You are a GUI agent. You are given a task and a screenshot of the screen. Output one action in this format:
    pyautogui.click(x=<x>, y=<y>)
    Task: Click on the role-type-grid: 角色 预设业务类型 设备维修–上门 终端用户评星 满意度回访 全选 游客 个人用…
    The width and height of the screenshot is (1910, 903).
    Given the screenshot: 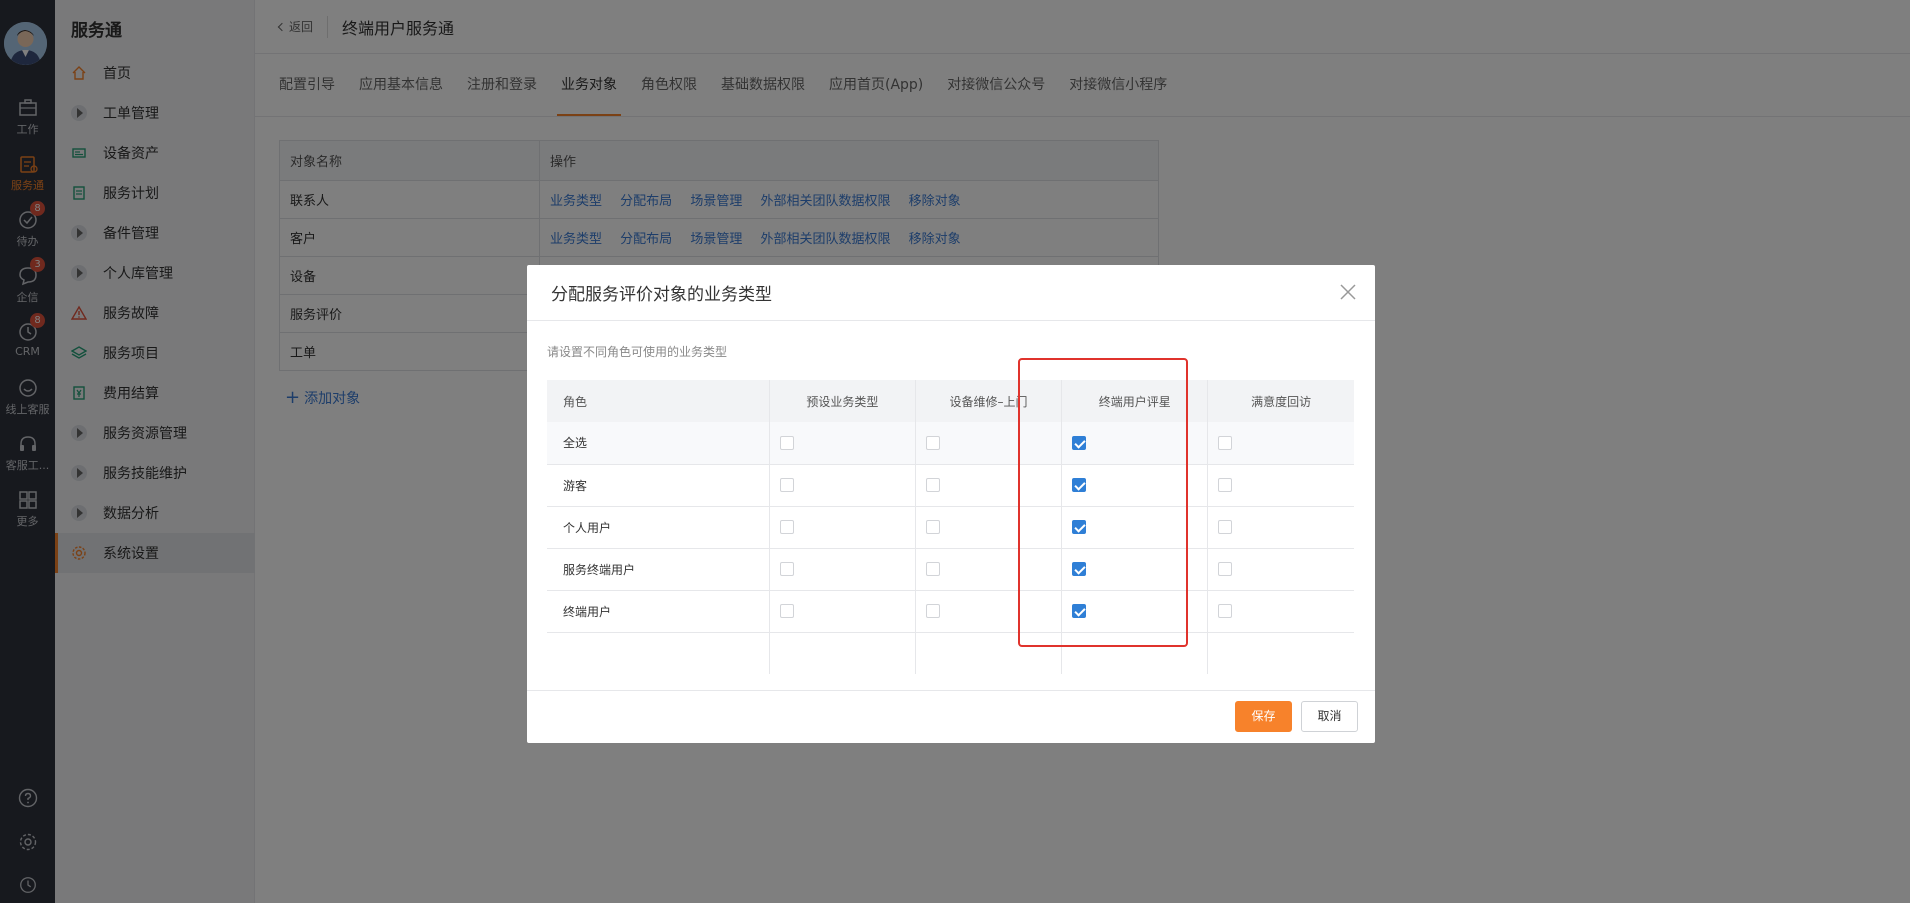 What is the action you would take?
    pyautogui.click(x=950, y=527)
    